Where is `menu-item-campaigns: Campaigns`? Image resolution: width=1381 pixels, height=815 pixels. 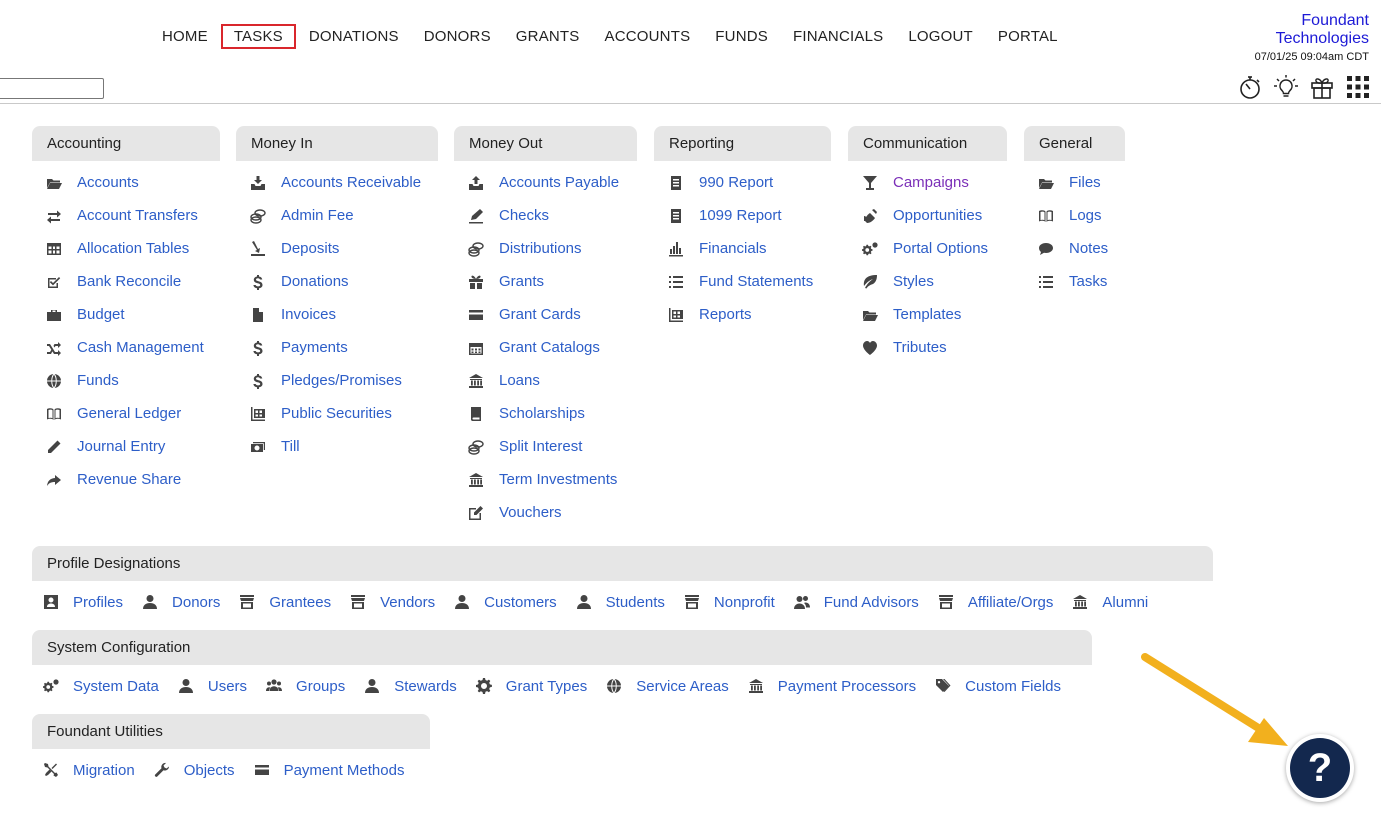
menu-item-campaigns: Campaigns is located at coordinates (924, 182).